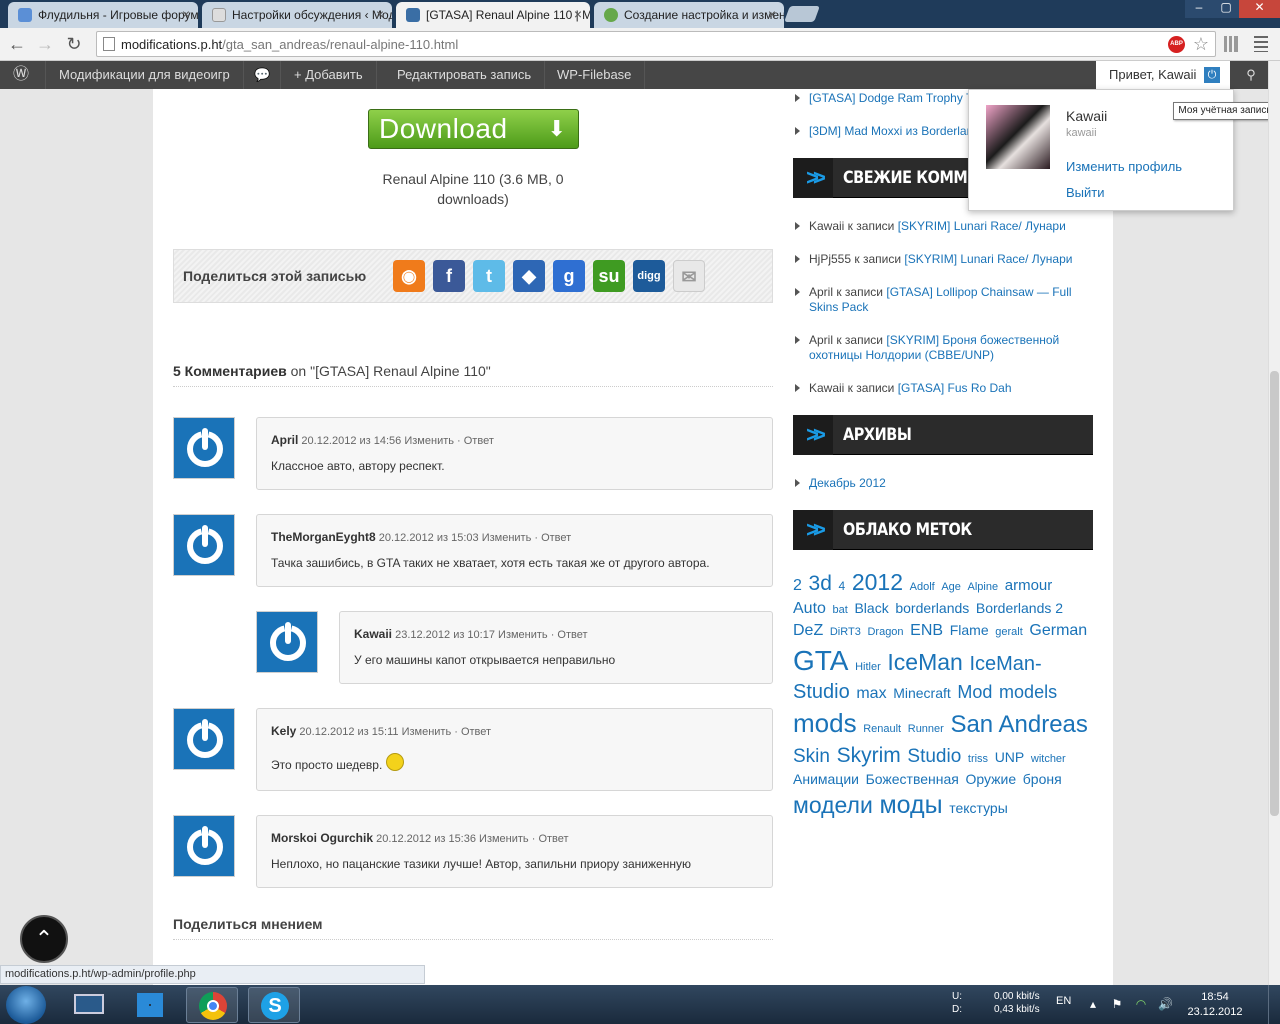  Describe the element at coordinates (974, 692) in the screenshot. I see `tag-link: Mod` at that location.